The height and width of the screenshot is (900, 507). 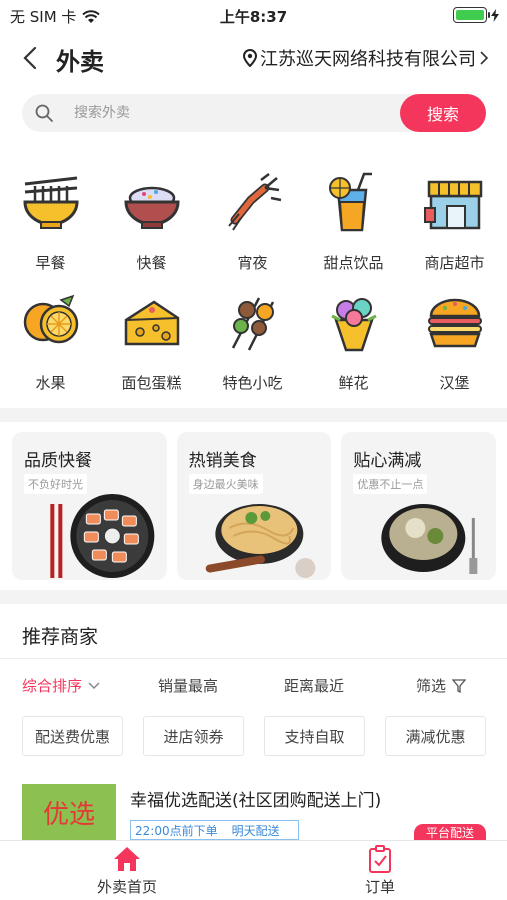 What do you see at coordinates (102, 536) in the screenshot?
I see `sushi-platter-image` at bounding box center [102, 536].